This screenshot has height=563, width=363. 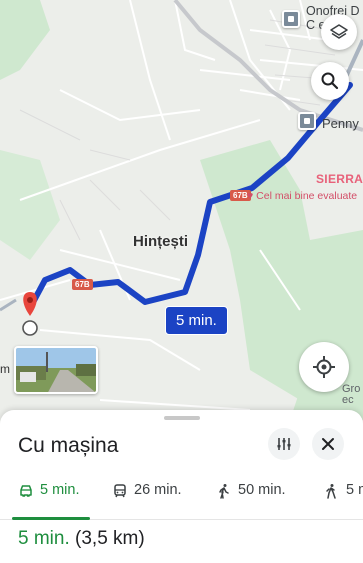 I want to click on route-summary: 5 min. (3,5 km), so click(x=81, y=539).